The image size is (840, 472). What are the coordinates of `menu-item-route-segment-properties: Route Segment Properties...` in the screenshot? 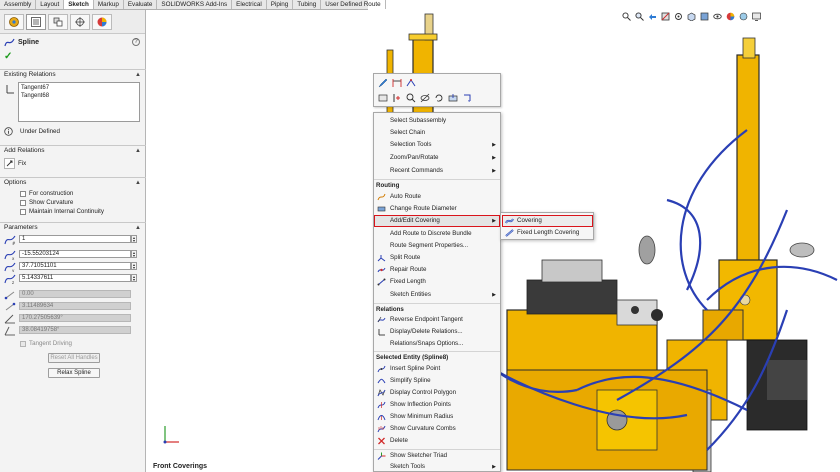 It's located at (437, 246).